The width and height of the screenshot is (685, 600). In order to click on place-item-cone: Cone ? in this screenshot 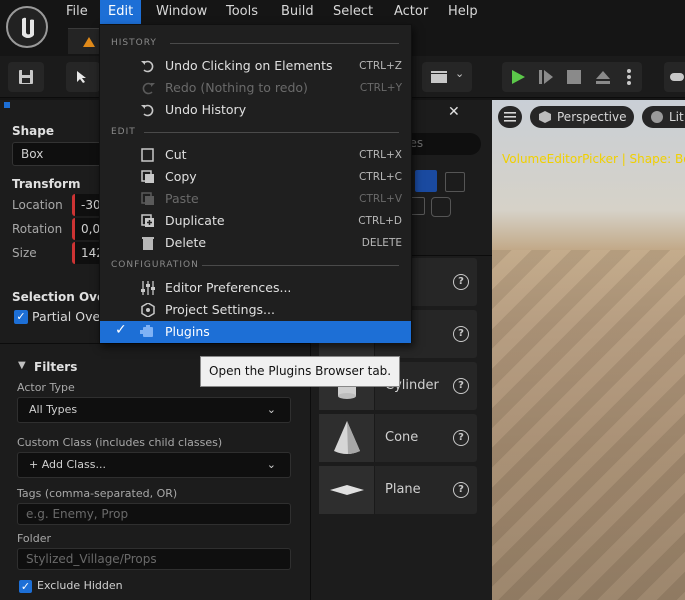, I will do `click(398, 438)`.